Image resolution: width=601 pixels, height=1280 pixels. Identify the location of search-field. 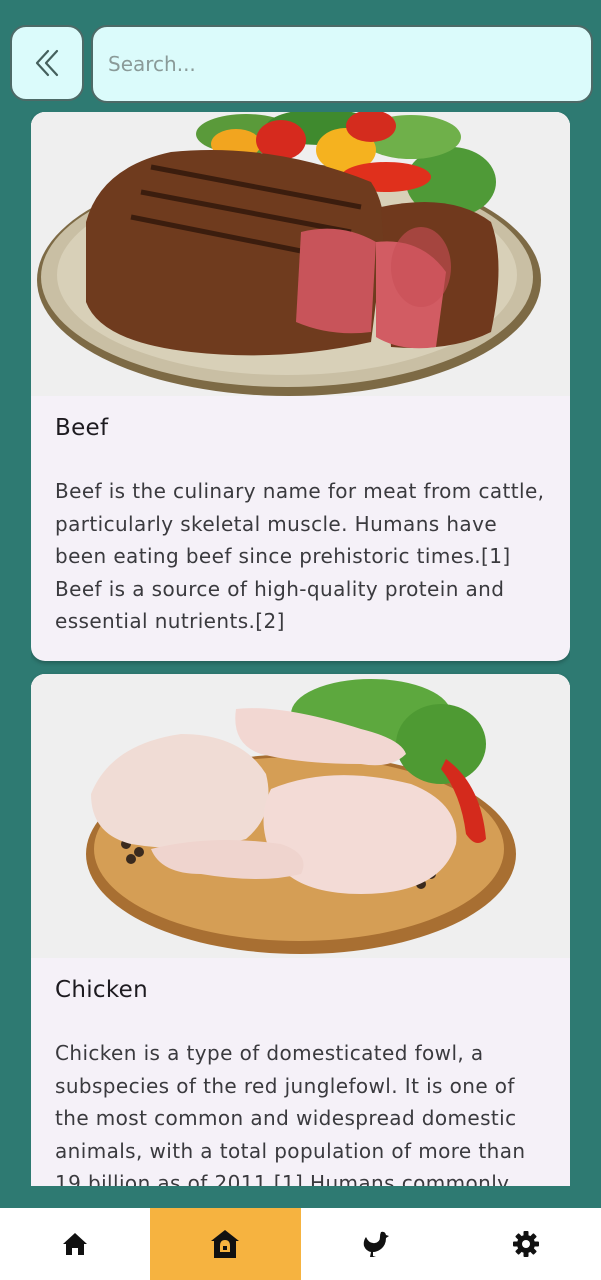
(342, 64).